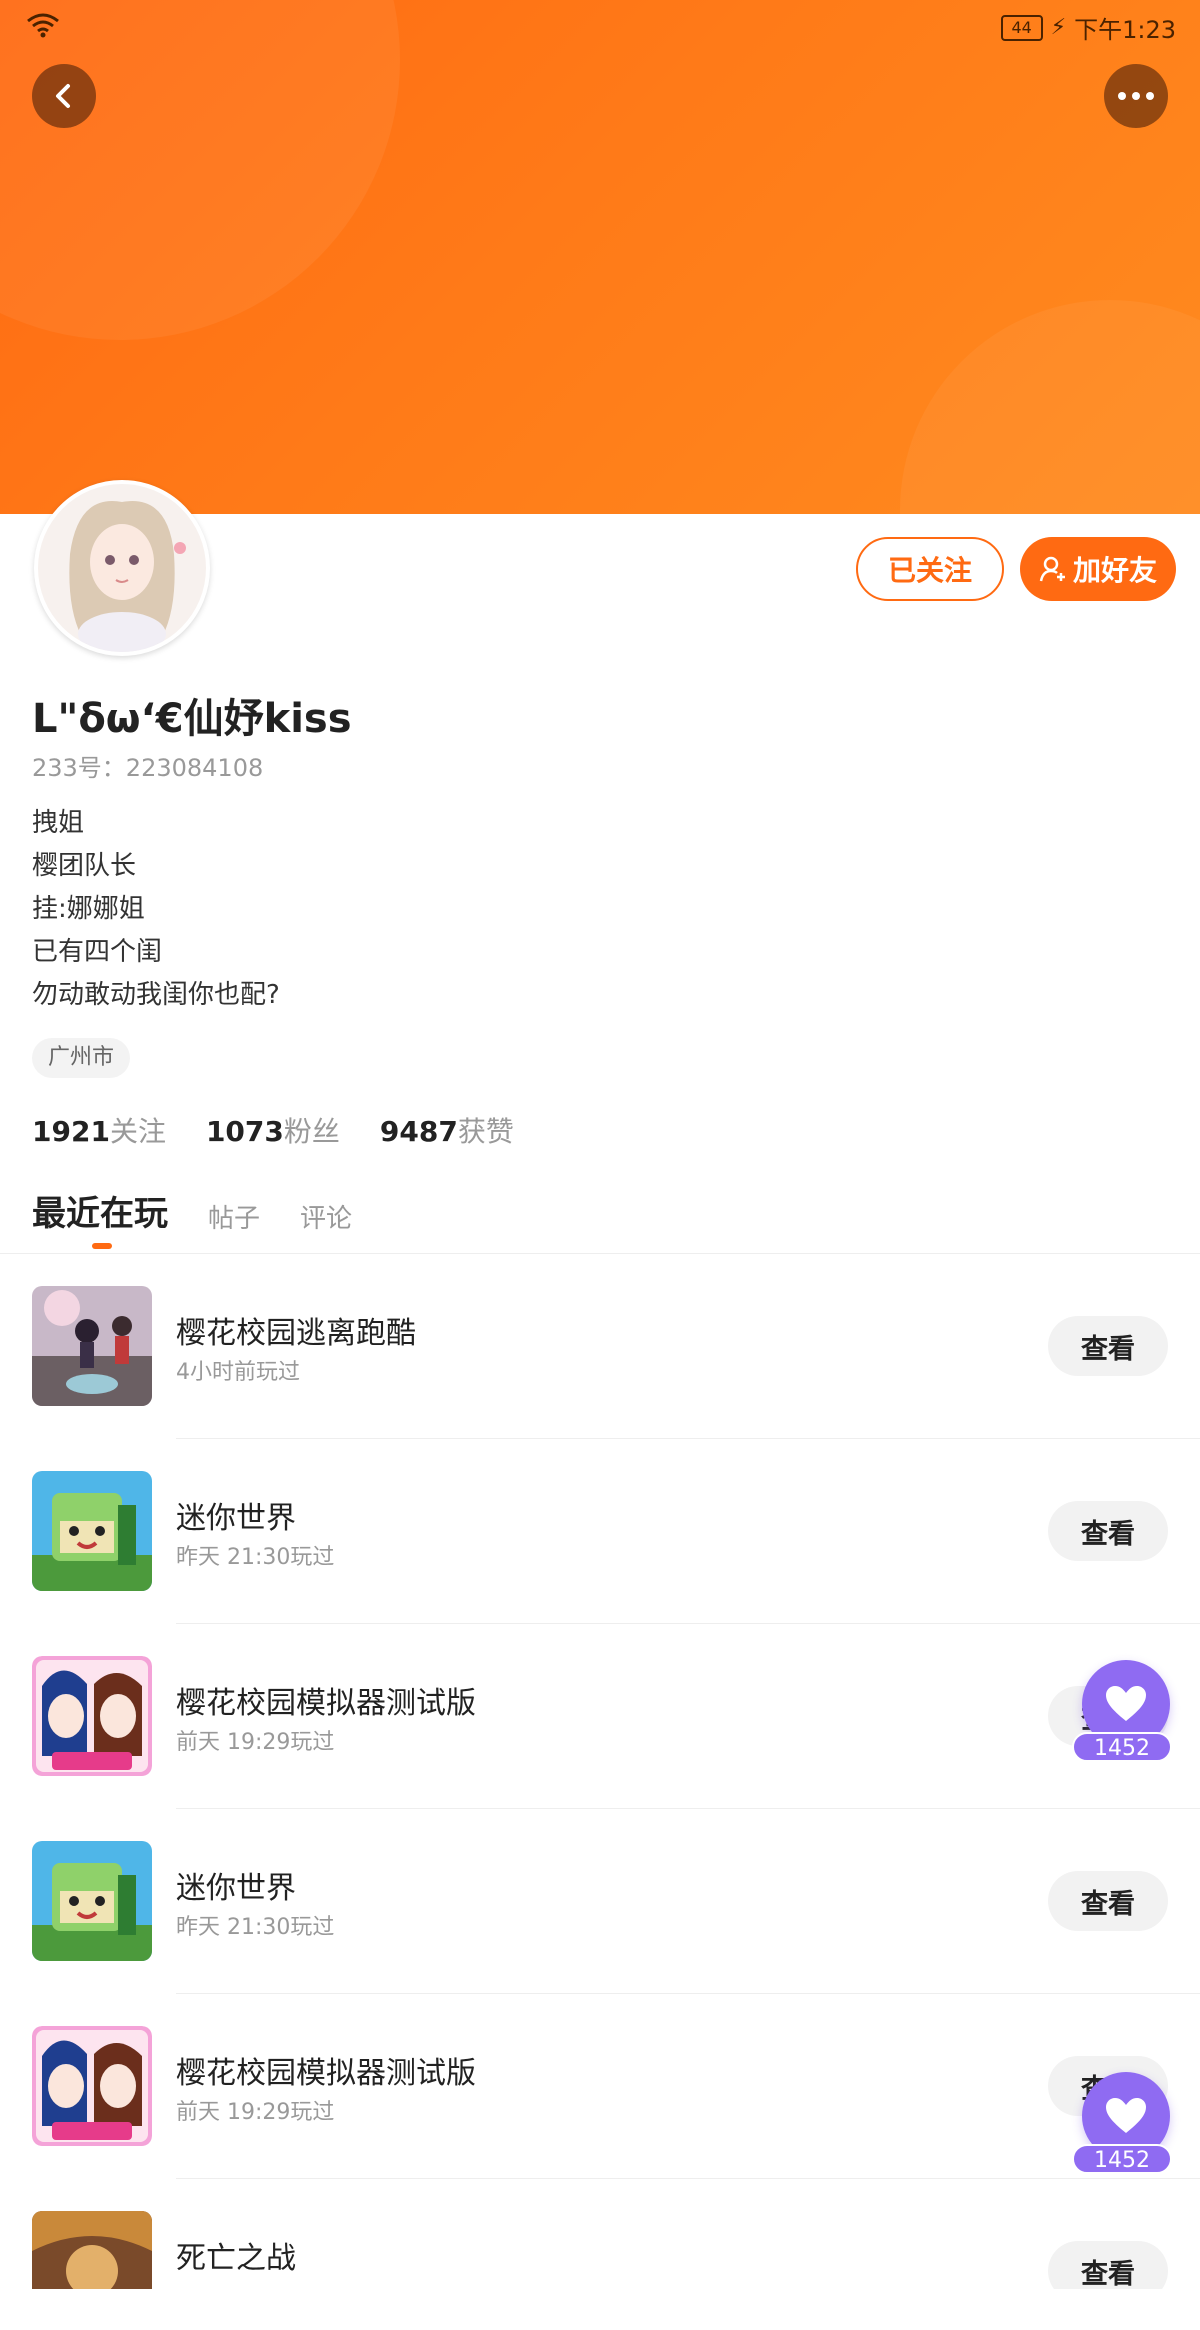 The image size is (1200, 2330). Describe the element at coordinates (600, 25) in the screenshot. I see `status-bar: 44 ⚡ 下午1:23` at that location.